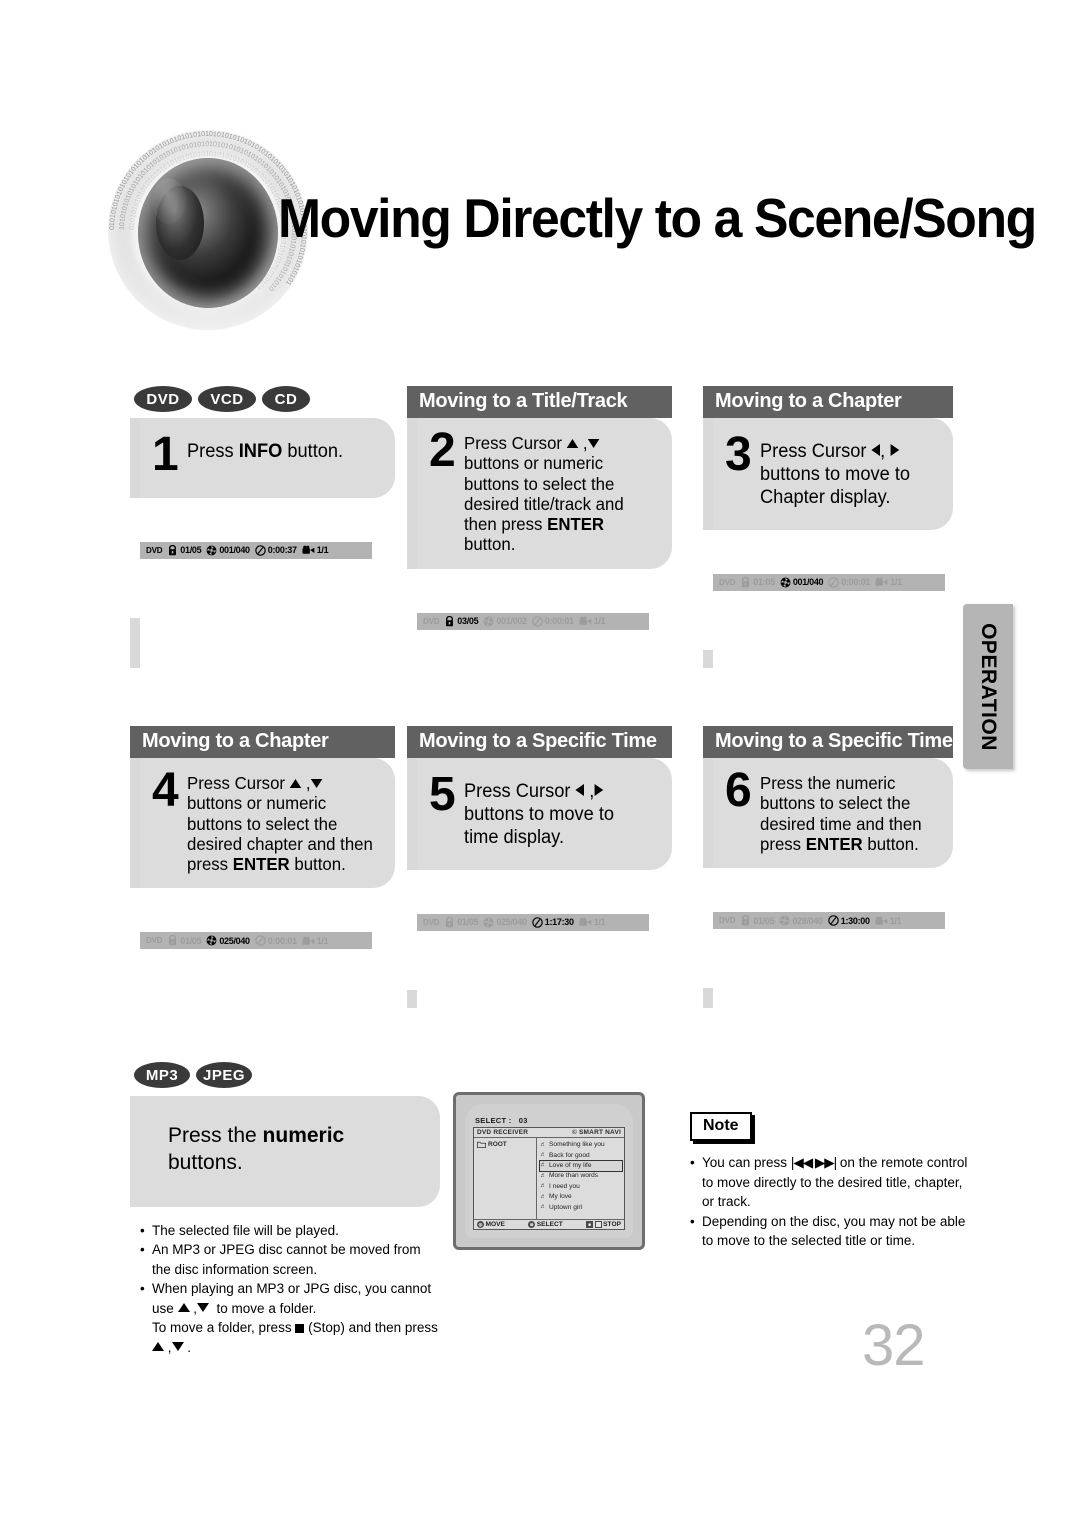  What do you see at coordinates (511, 922) in the screenshot?
I see `osd-chapter-value: 025/040` at bounding box center [511, 922].